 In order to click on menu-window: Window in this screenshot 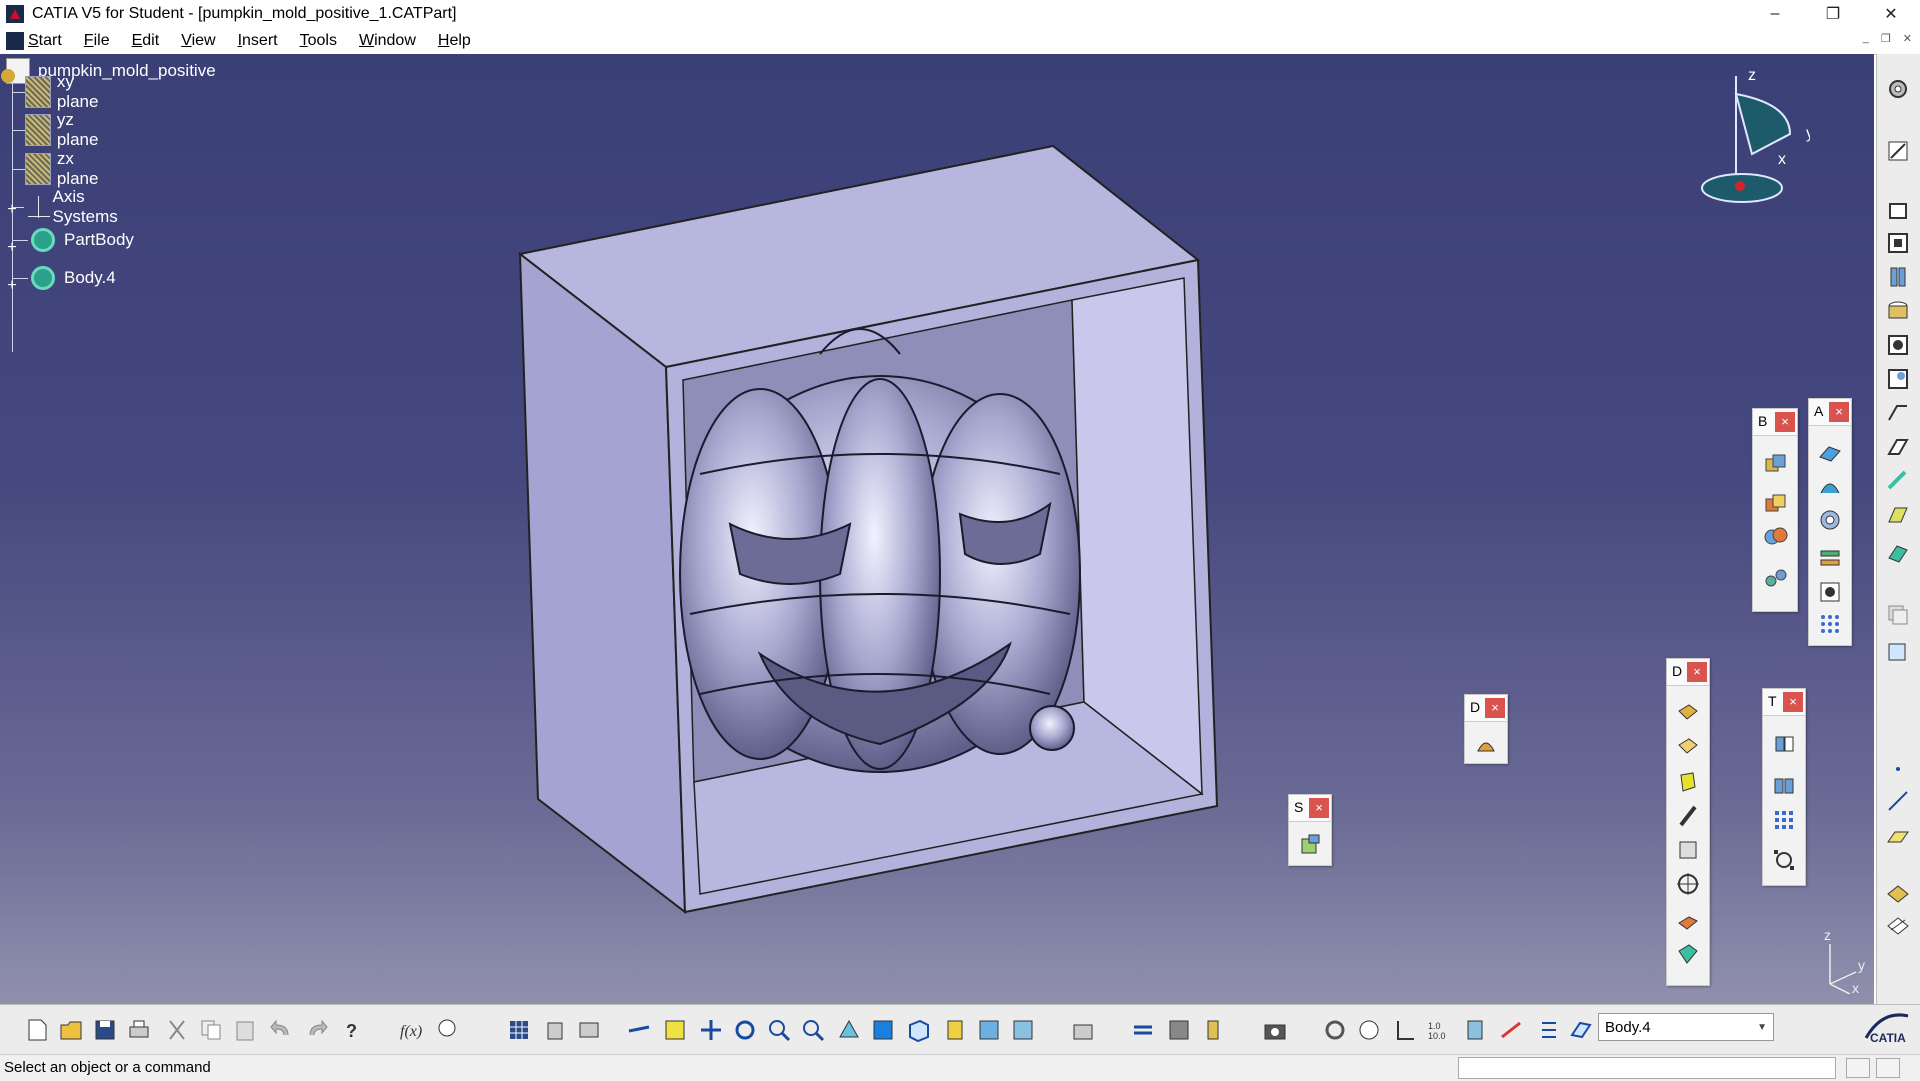, I will do `click(387, 41)`.